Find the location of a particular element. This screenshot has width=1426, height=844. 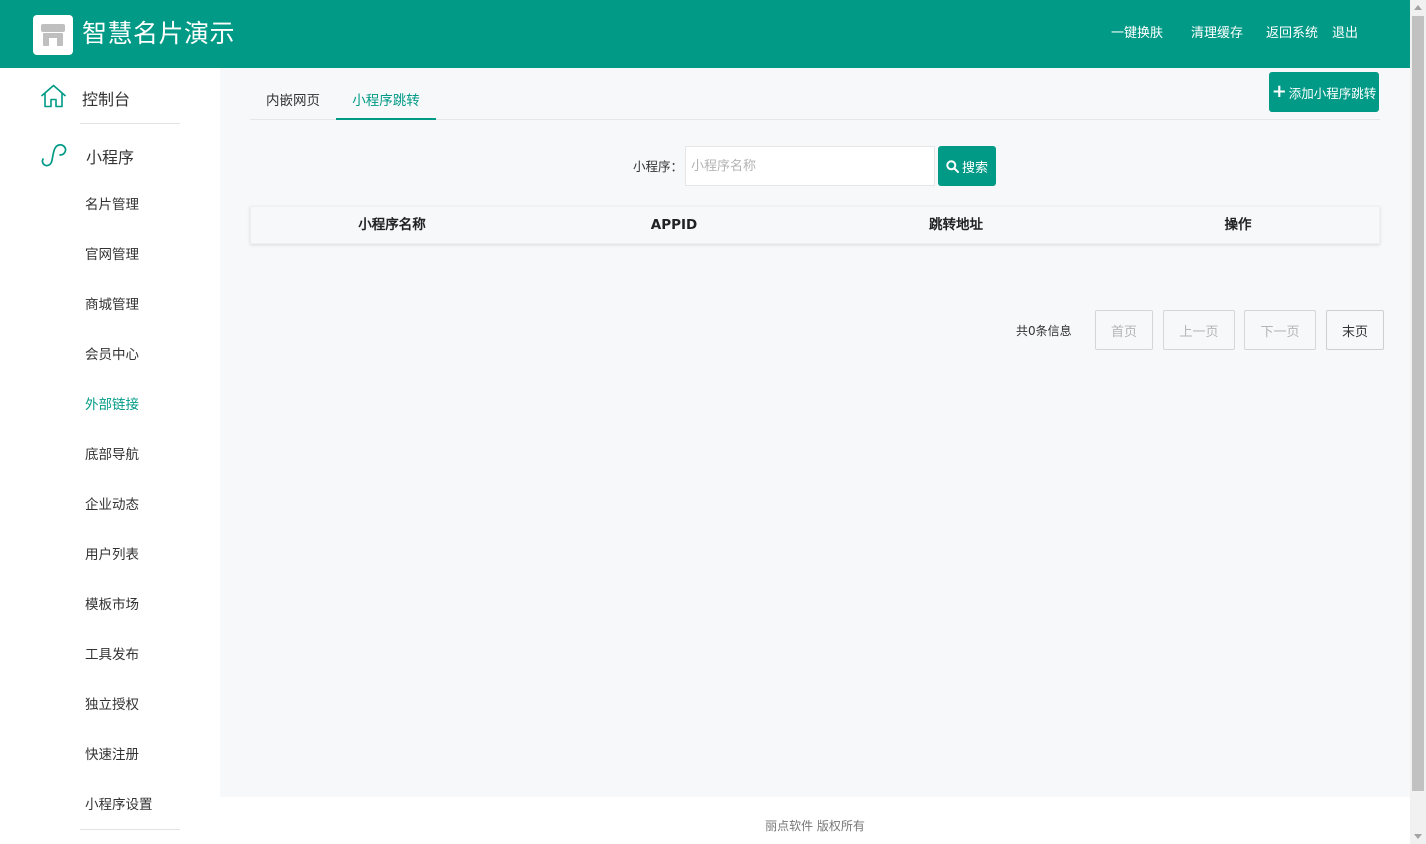

sidebar-item-miniapp: 小程序 is located at coordinates (110, 152).